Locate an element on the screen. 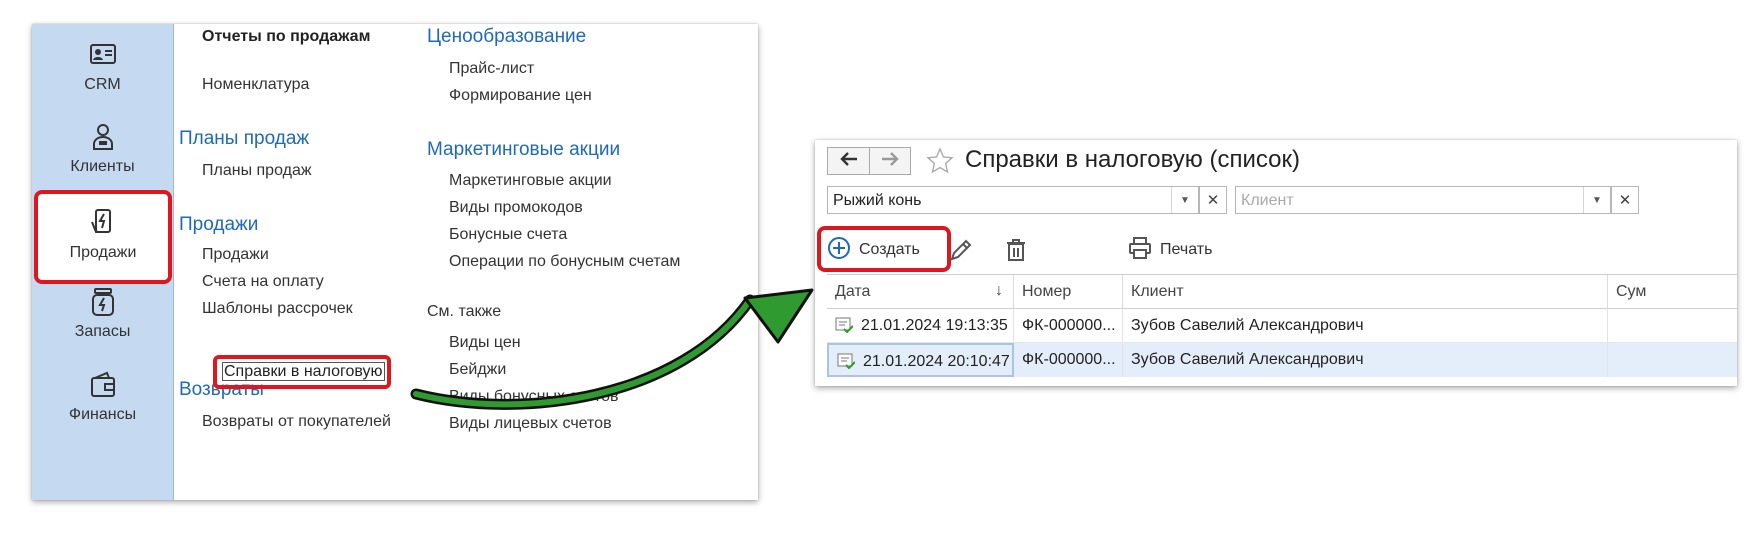 The width and height of the screenshot is (1749, 536). section-label: Финансы is located at coordinates (102, 414).